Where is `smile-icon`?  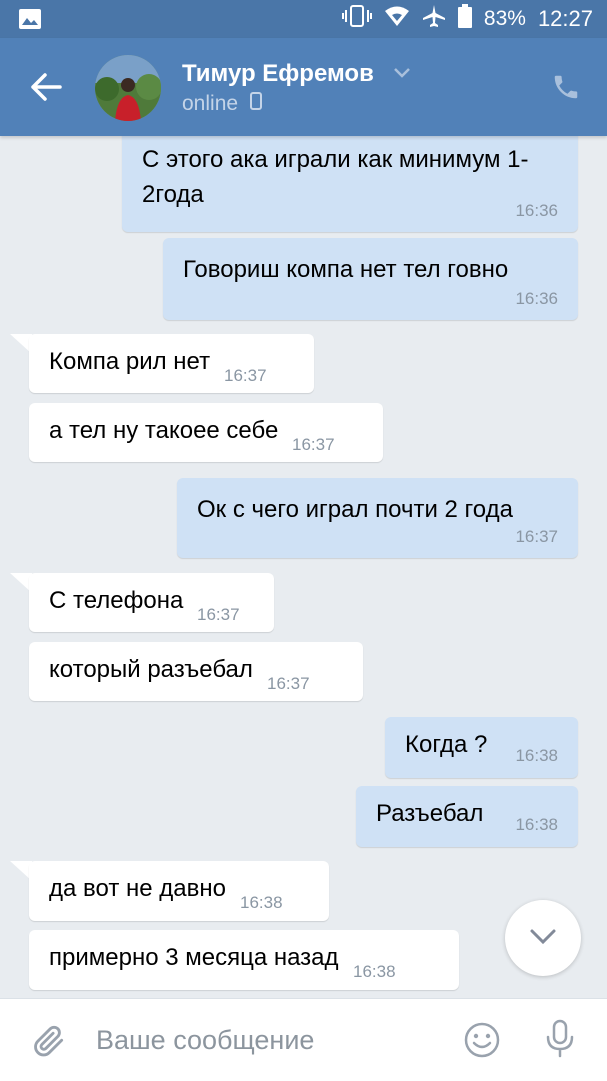
smile-icon is located at coordinates (482, 1042).